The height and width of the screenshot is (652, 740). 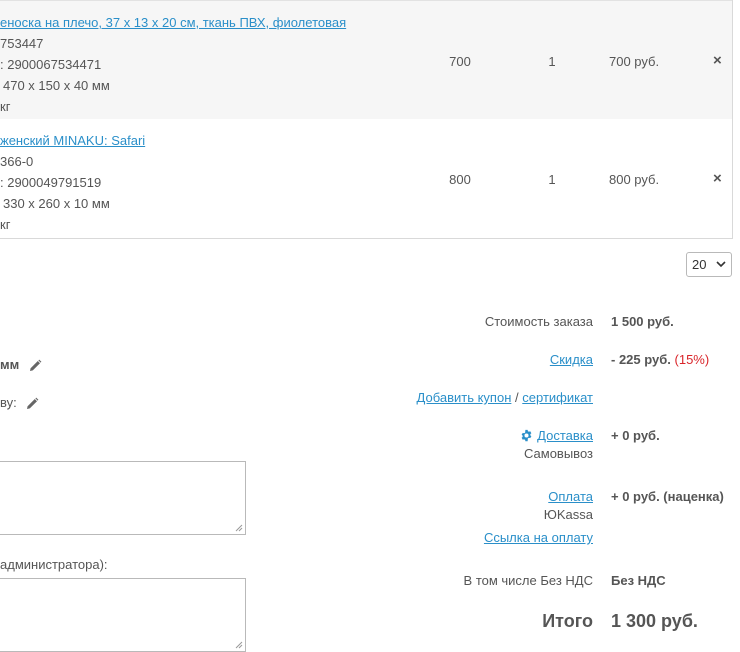 I want to click on gear-icon, so click(x=526, y=435).